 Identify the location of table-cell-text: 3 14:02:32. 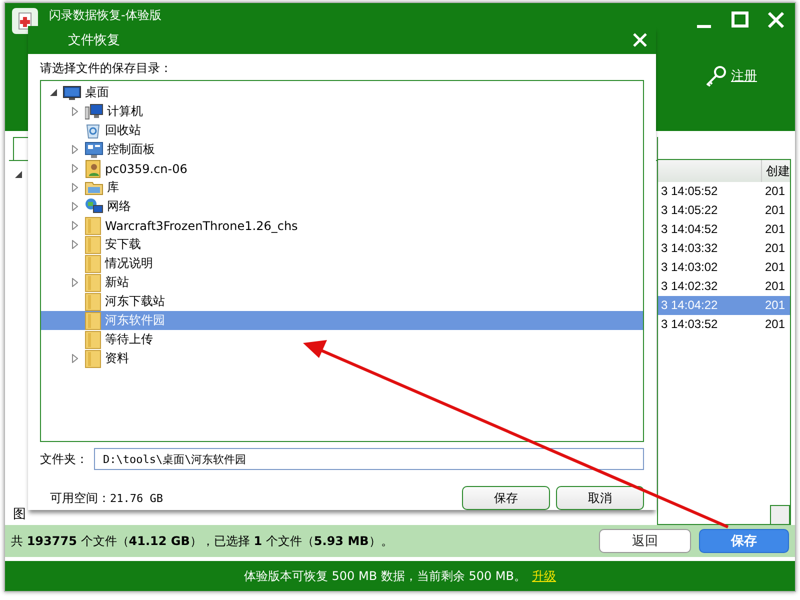
(689, 286).